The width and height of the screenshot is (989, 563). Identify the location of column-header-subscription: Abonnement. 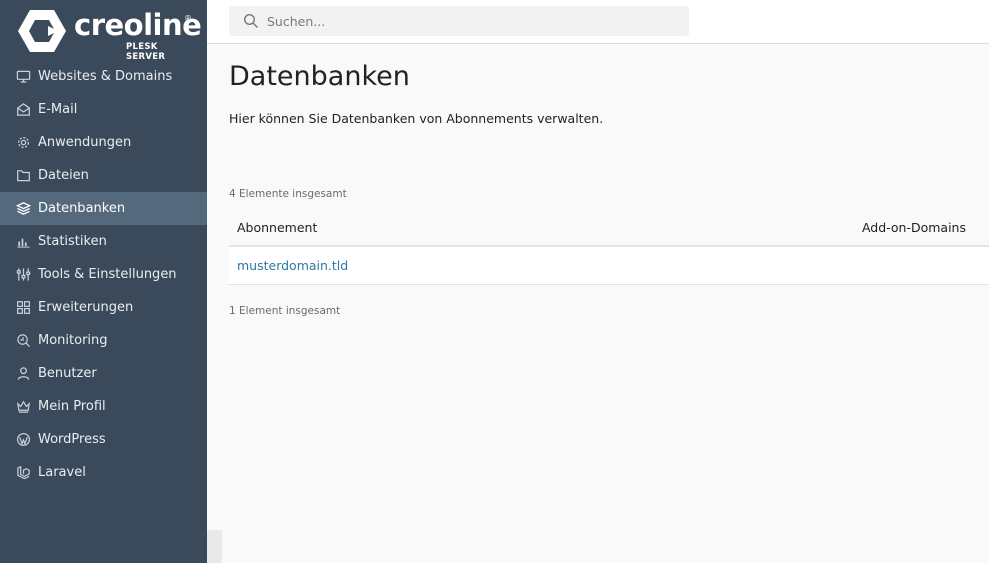
(545, 227).